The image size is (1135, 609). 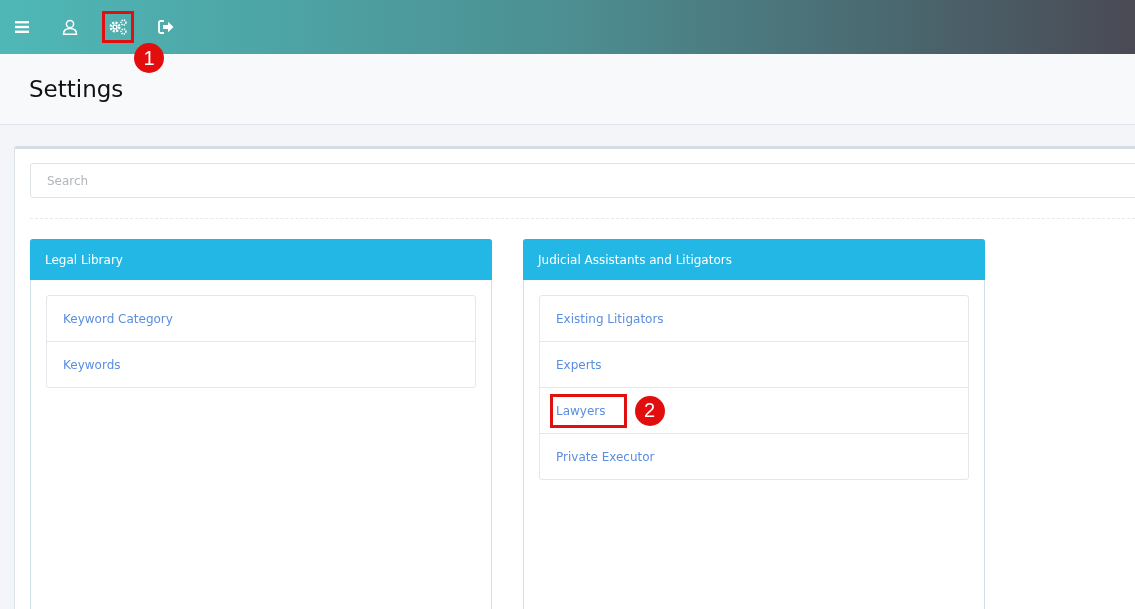 I want to click on settings-link: Existing Litigators, so click(x=617, y=318).